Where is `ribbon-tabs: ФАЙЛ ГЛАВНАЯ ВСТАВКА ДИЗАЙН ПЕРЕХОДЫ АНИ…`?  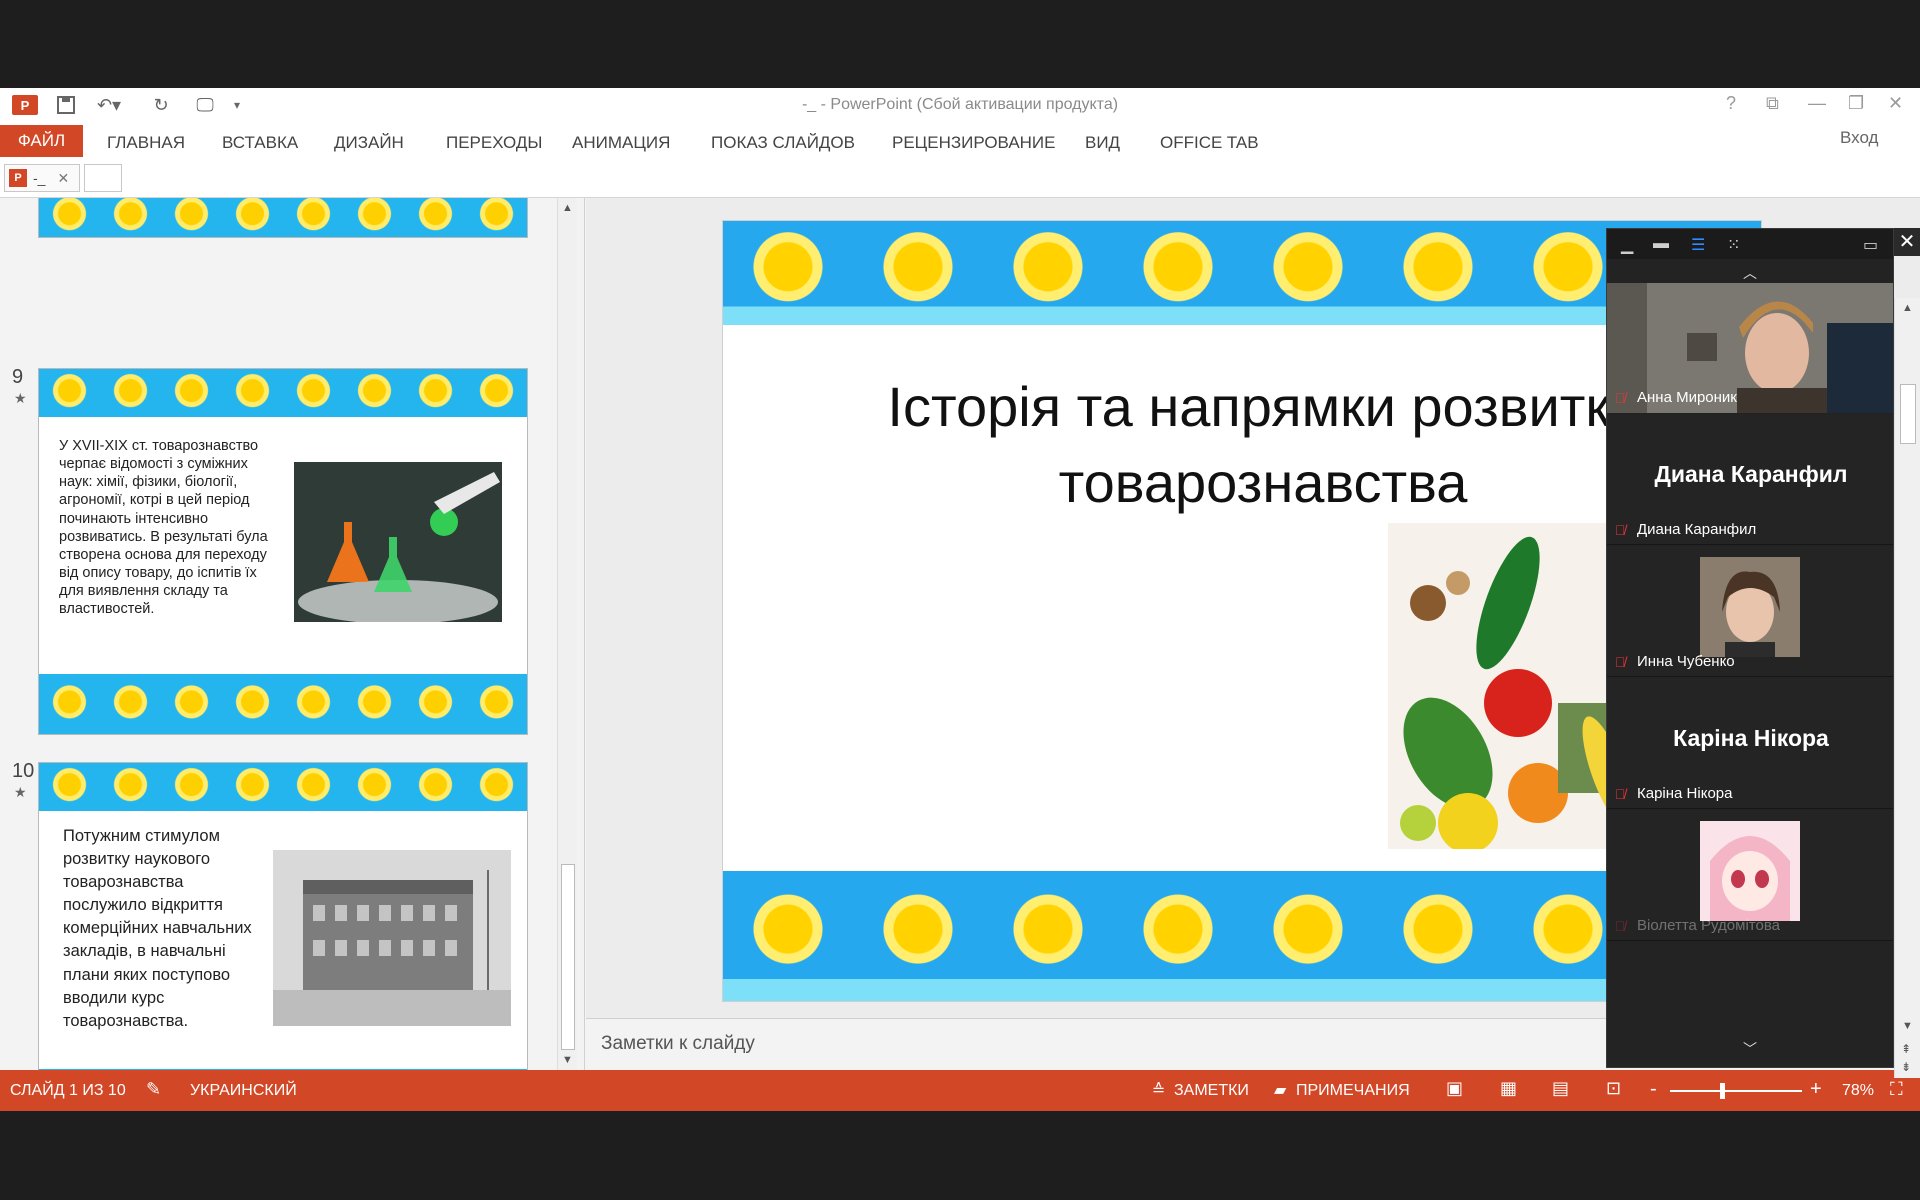 ribbon-tabs: ФАЙЛ ГЛАВНАЯ ВСТАВКА ДИЗАЙН ПЕРЕХОДЫ АНИ… is located at coordinates (960, 140).